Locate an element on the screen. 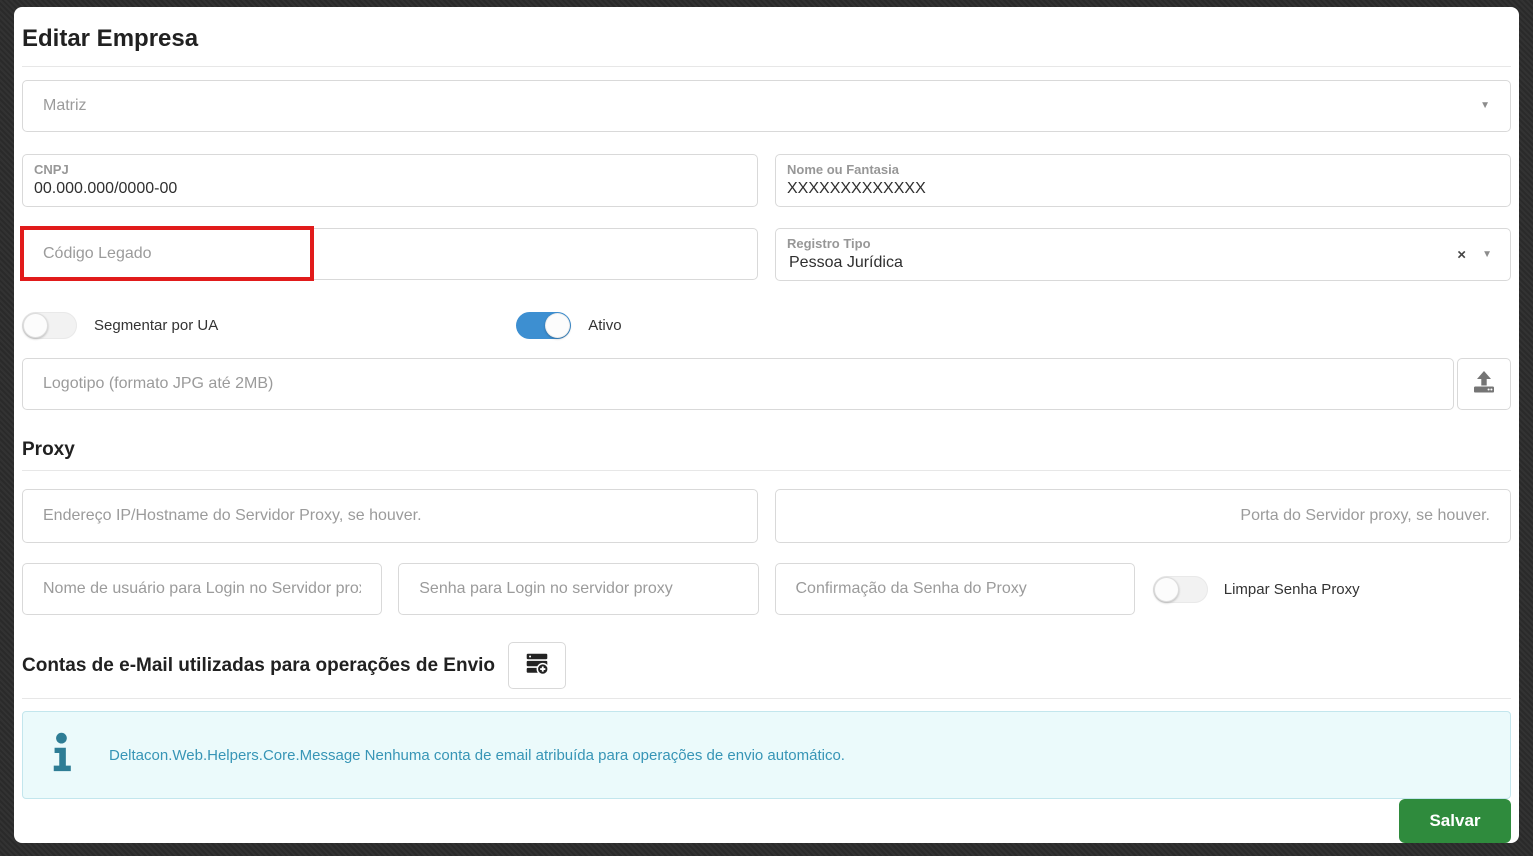  segmentar-ua-group: Segmentar por UA is located at coordinates (120, 325).